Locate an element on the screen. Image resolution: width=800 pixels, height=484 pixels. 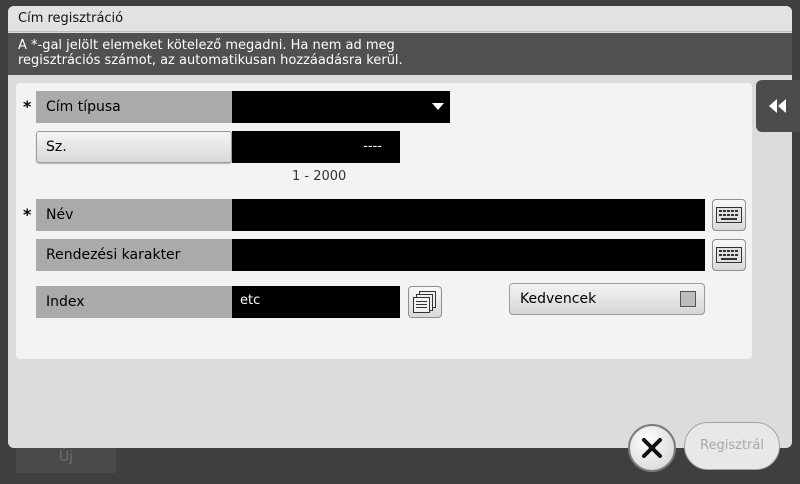
favorites-checkbox is located at coordinates (688, 299).